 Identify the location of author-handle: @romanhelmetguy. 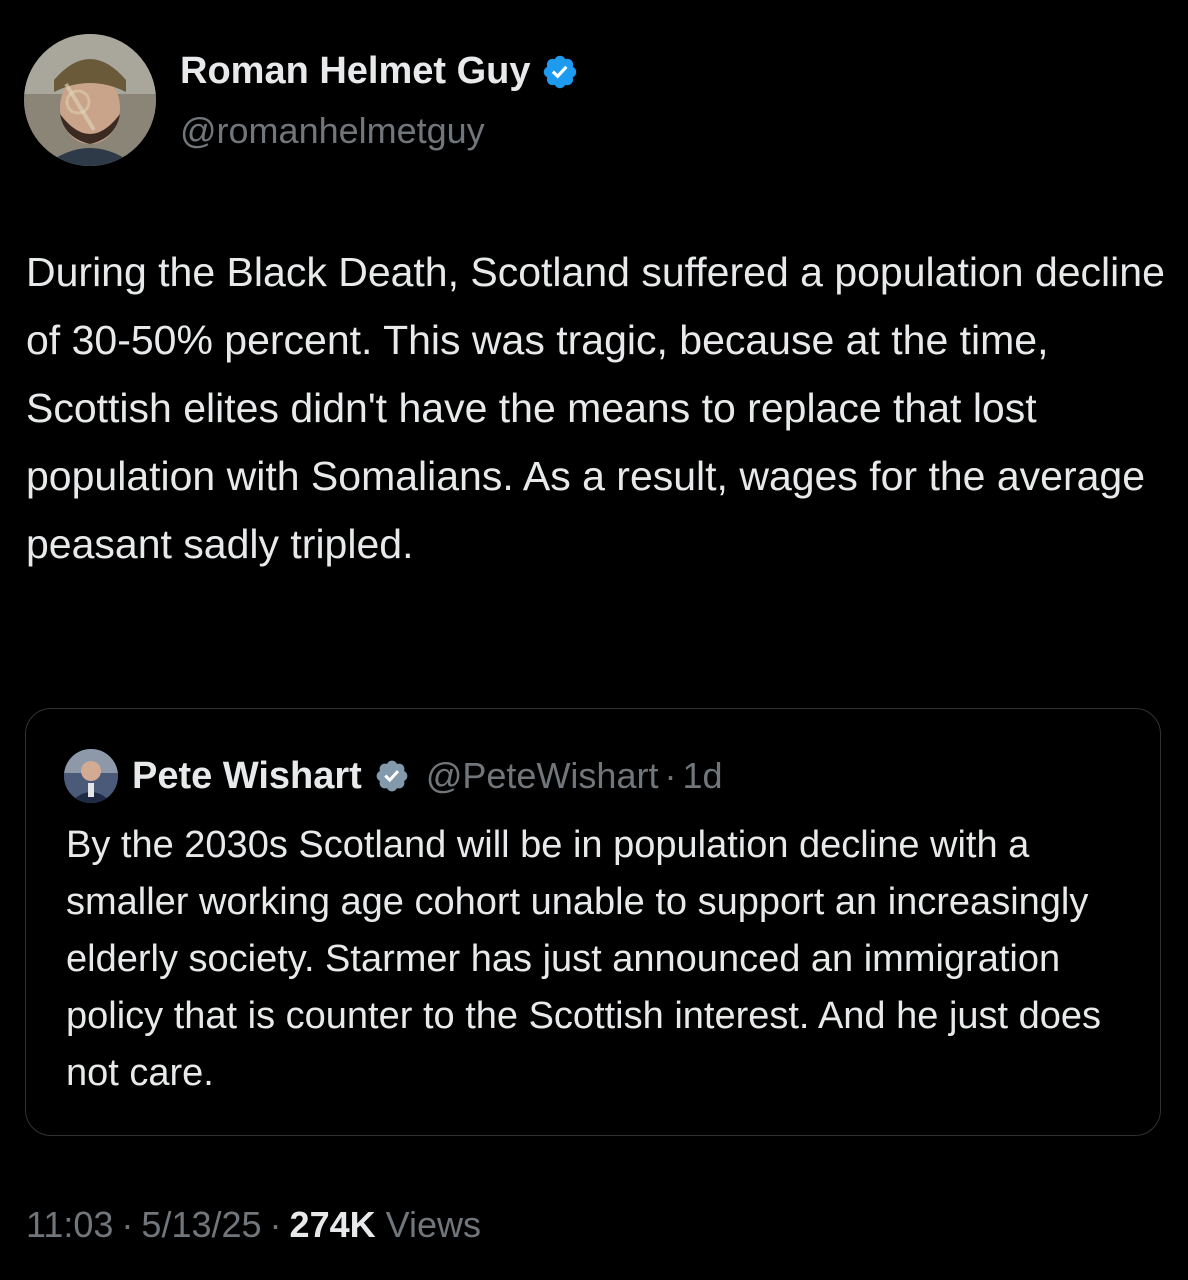
(332, 131).